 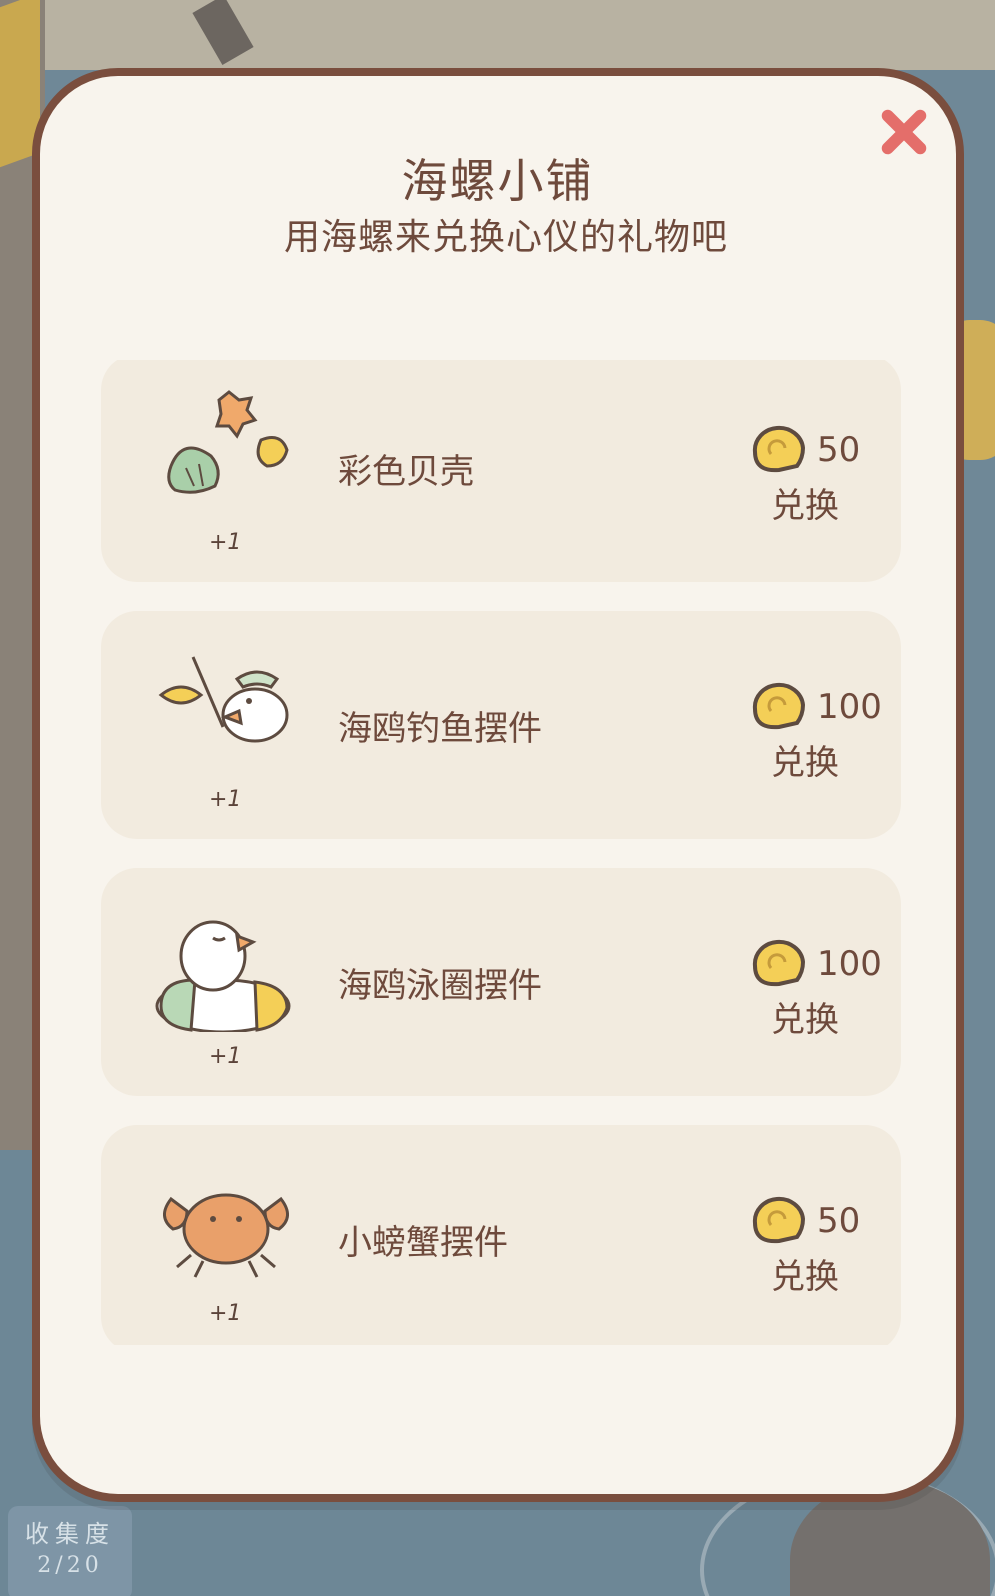 What do you see at coordinates (226, 453) in the screenshot?
I see `colored-shells-icon` at bounding box center [226, 453].